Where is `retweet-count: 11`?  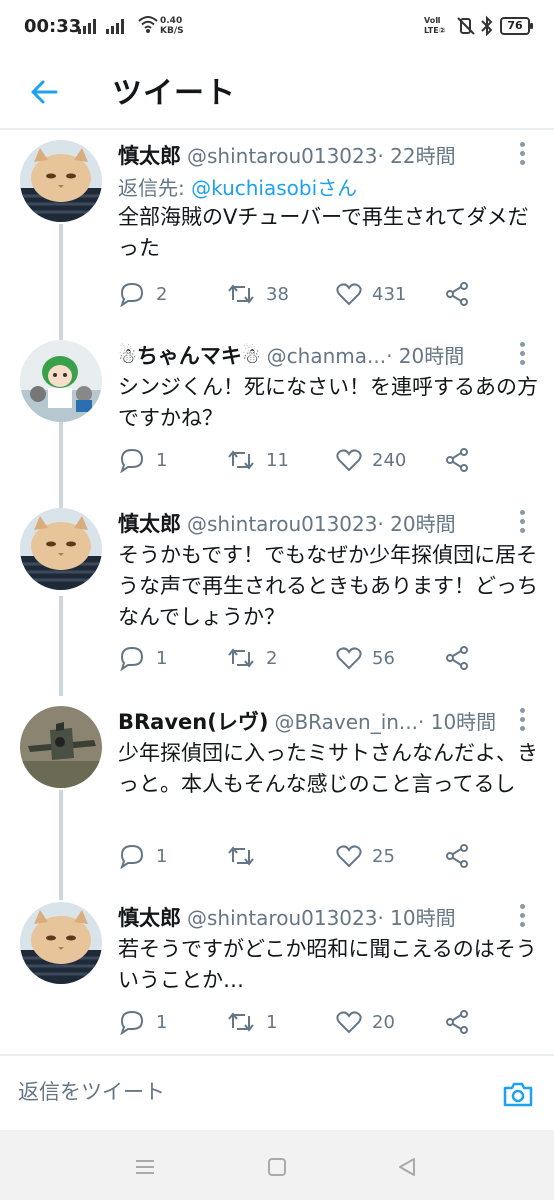 retweet-count: 11 is located at coordinates (277, 460).